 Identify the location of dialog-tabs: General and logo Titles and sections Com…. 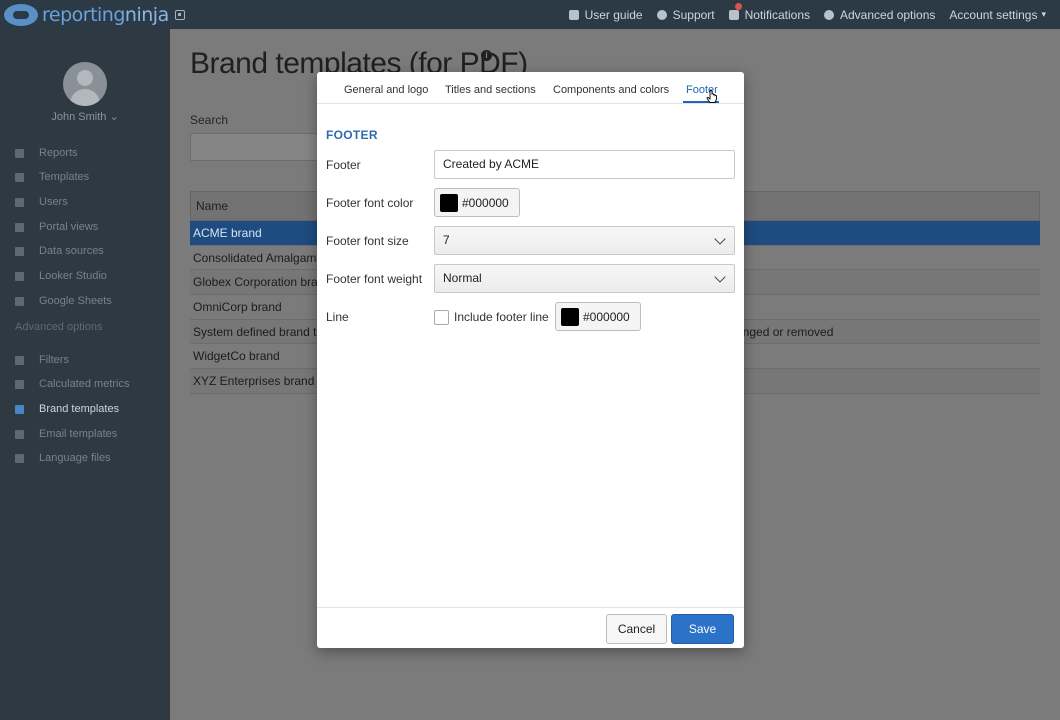
(530, 88).